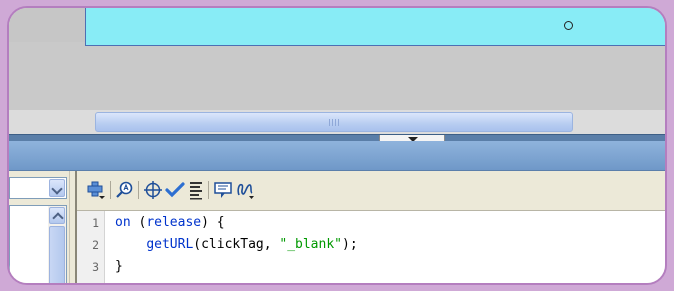 The image size is (674, 291). What do you see at coordinates (175, 190) in the screenshot?
I see `check-syntax-icon` at bounding box center [175, 190].